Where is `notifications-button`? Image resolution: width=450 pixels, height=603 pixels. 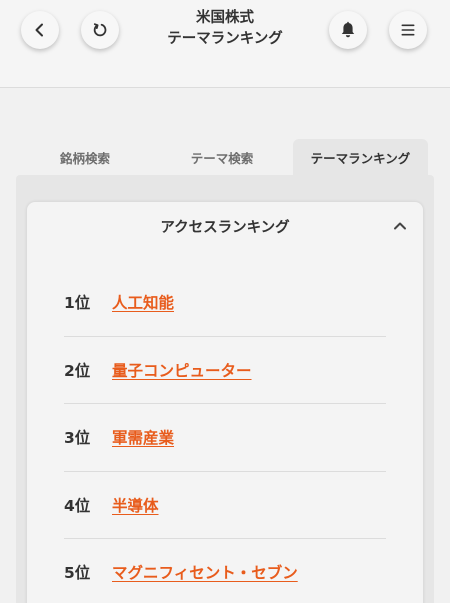 notifications-button is located at coordinates (348, 30).